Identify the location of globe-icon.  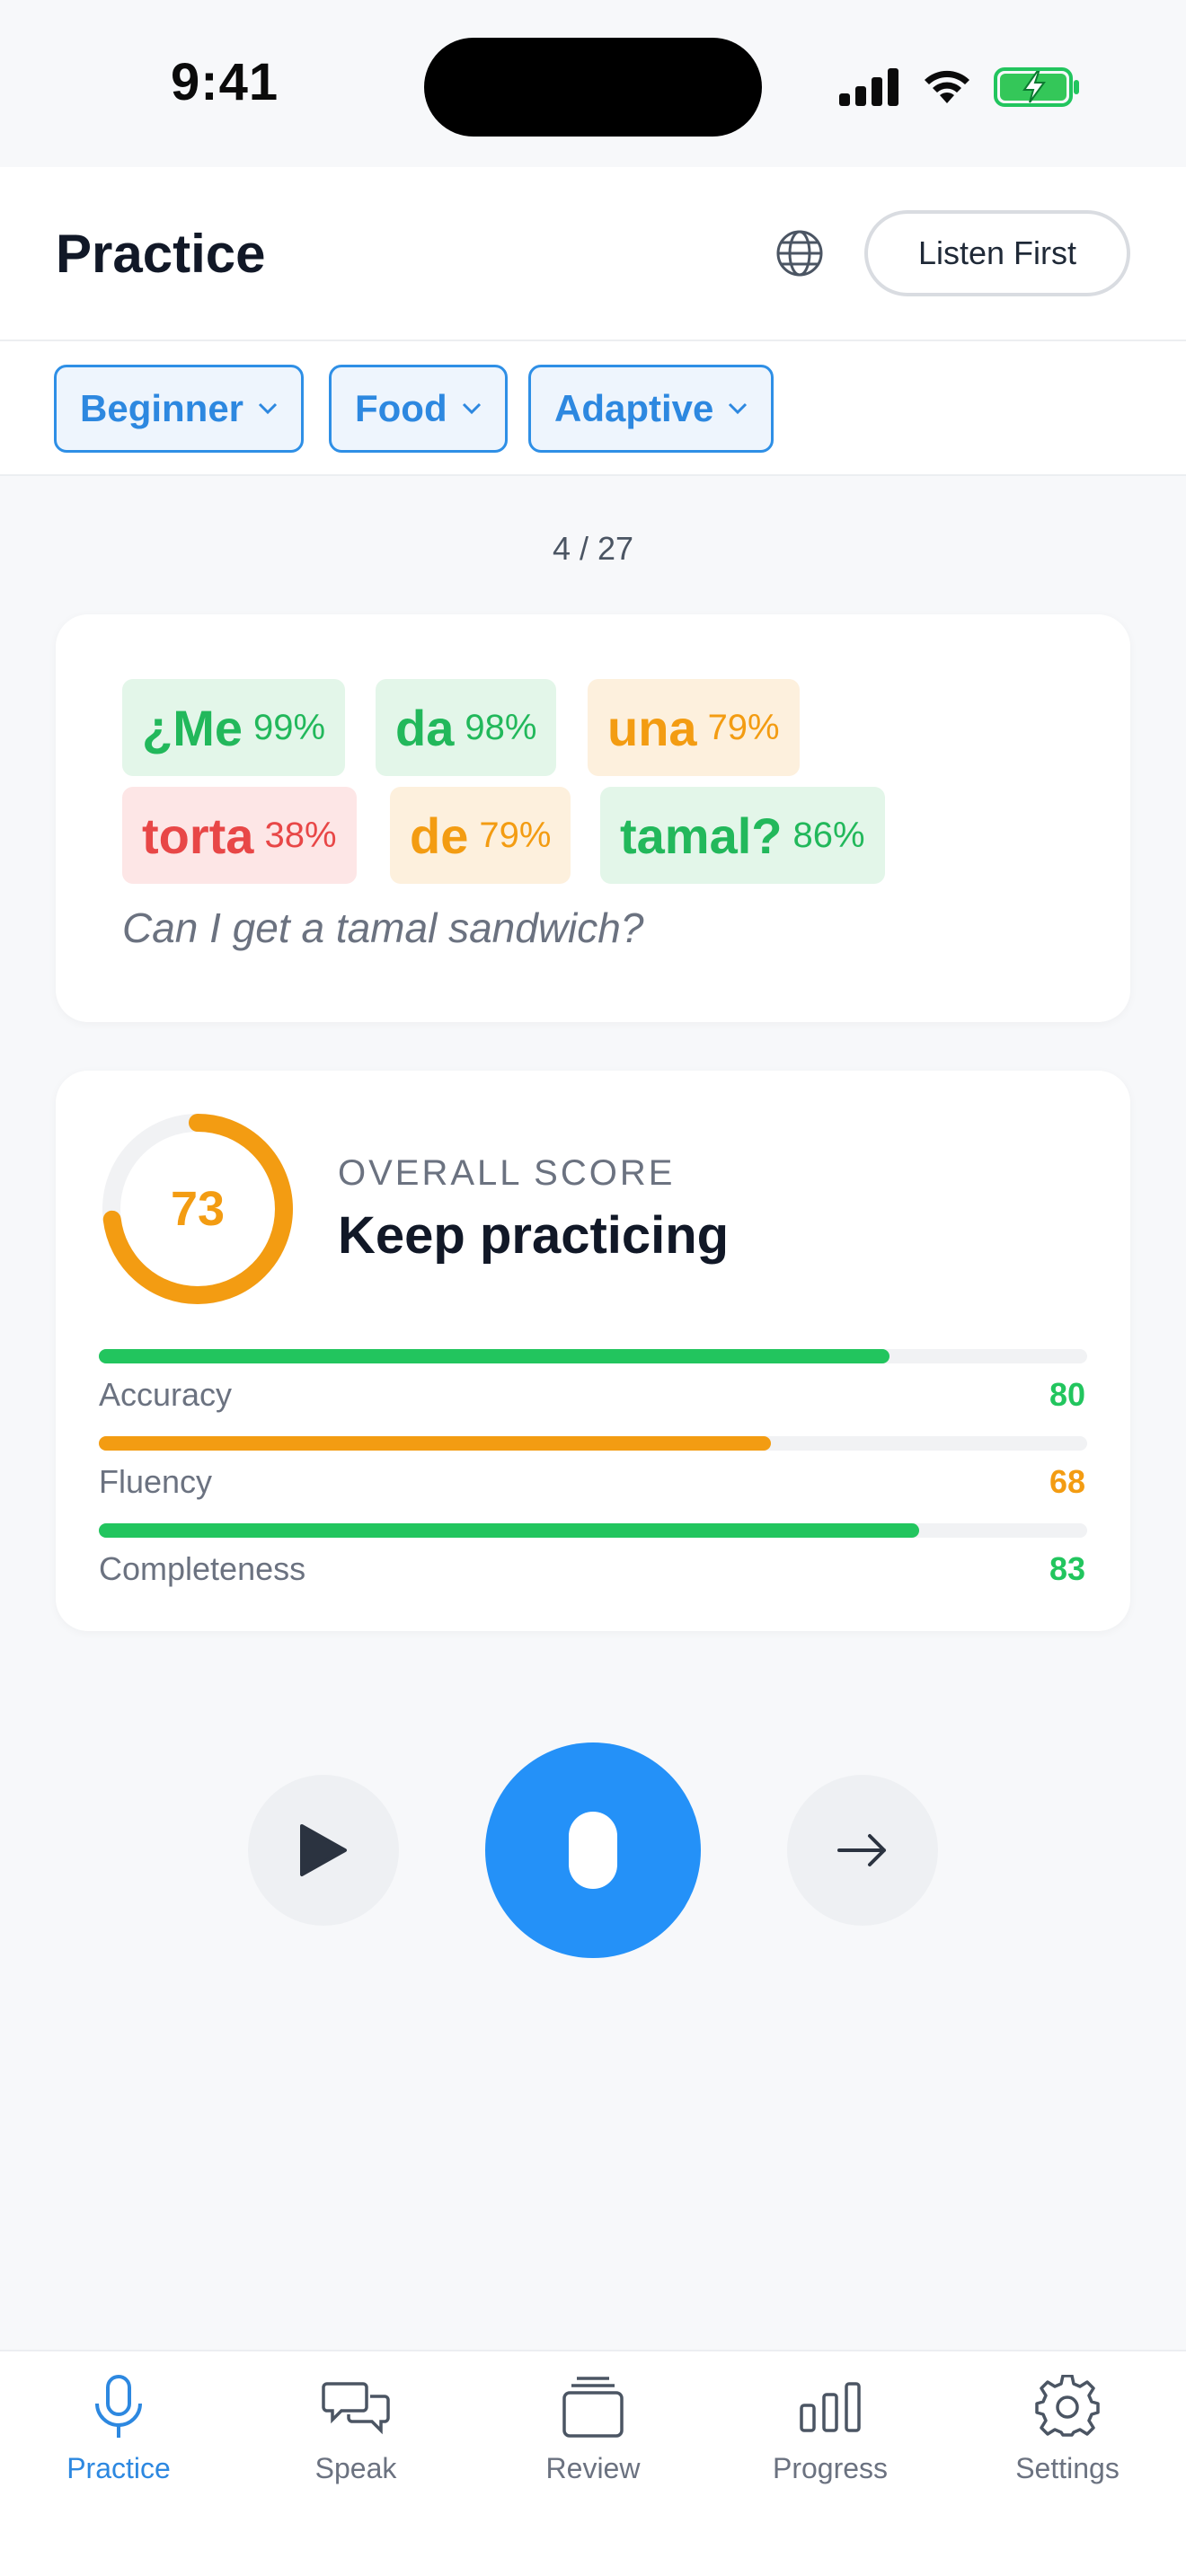
(799, 253).